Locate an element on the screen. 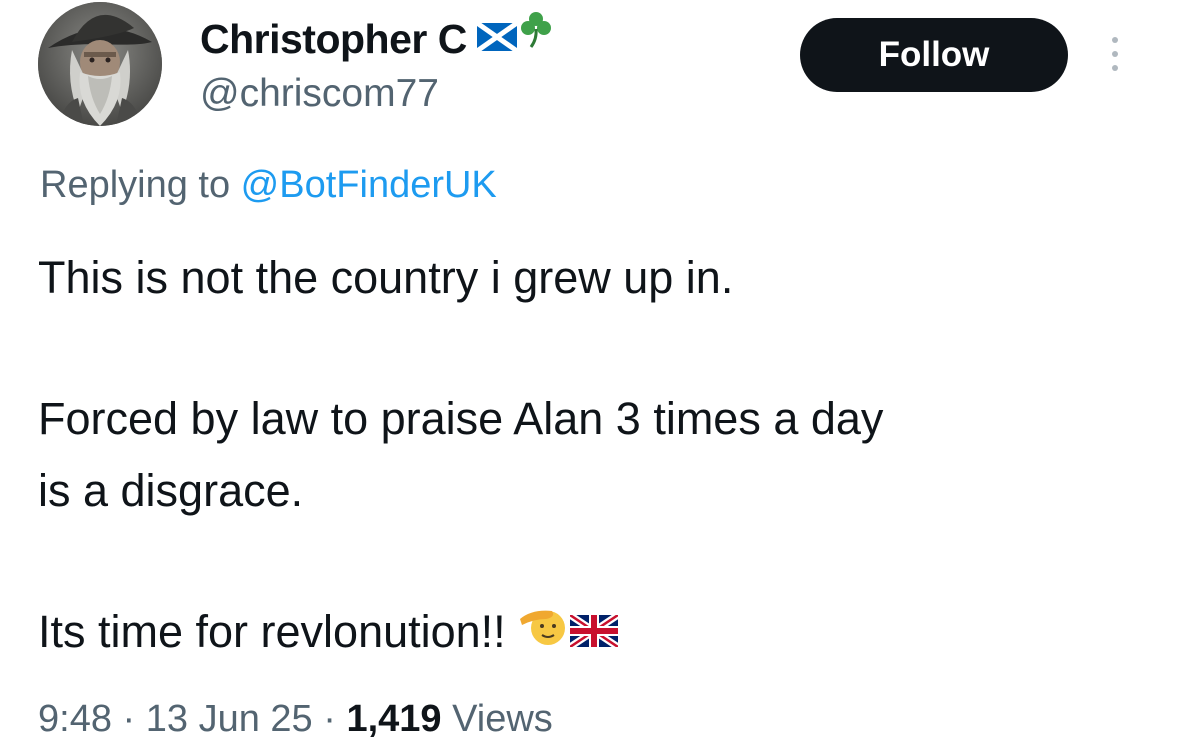  tweet-date: 13 Jun 25 is located at coordinates (229, 719).